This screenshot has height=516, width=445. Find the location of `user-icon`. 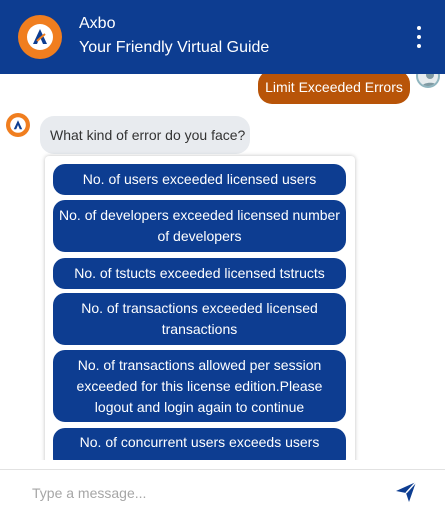

user-icon is located at coordinates (429, 80).